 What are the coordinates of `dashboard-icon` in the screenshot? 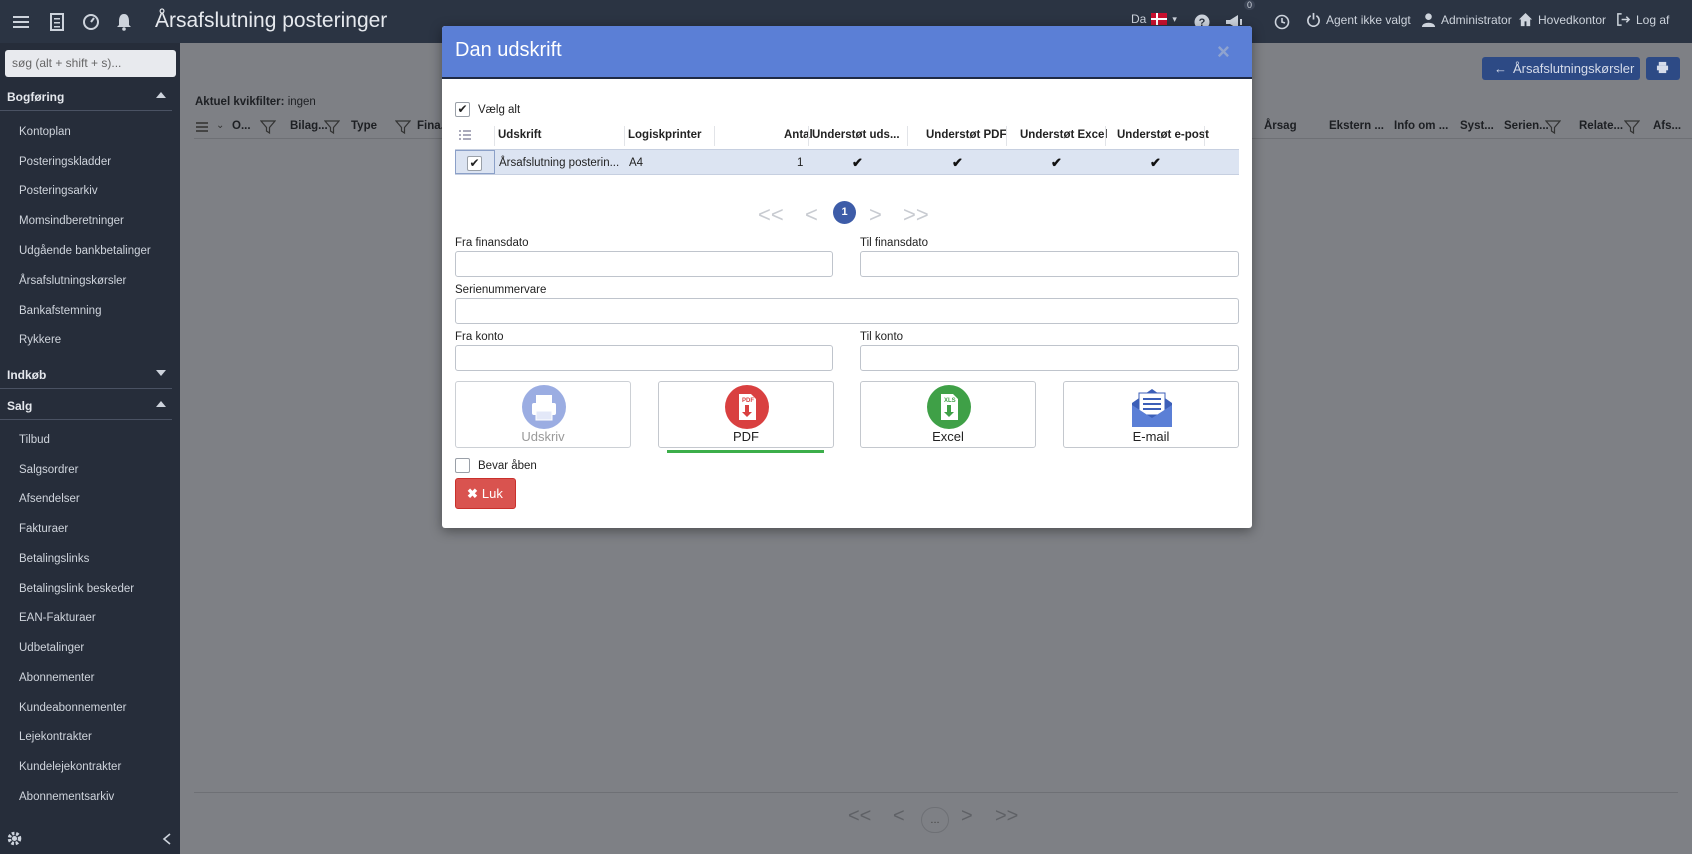 It's located at (91, 22).